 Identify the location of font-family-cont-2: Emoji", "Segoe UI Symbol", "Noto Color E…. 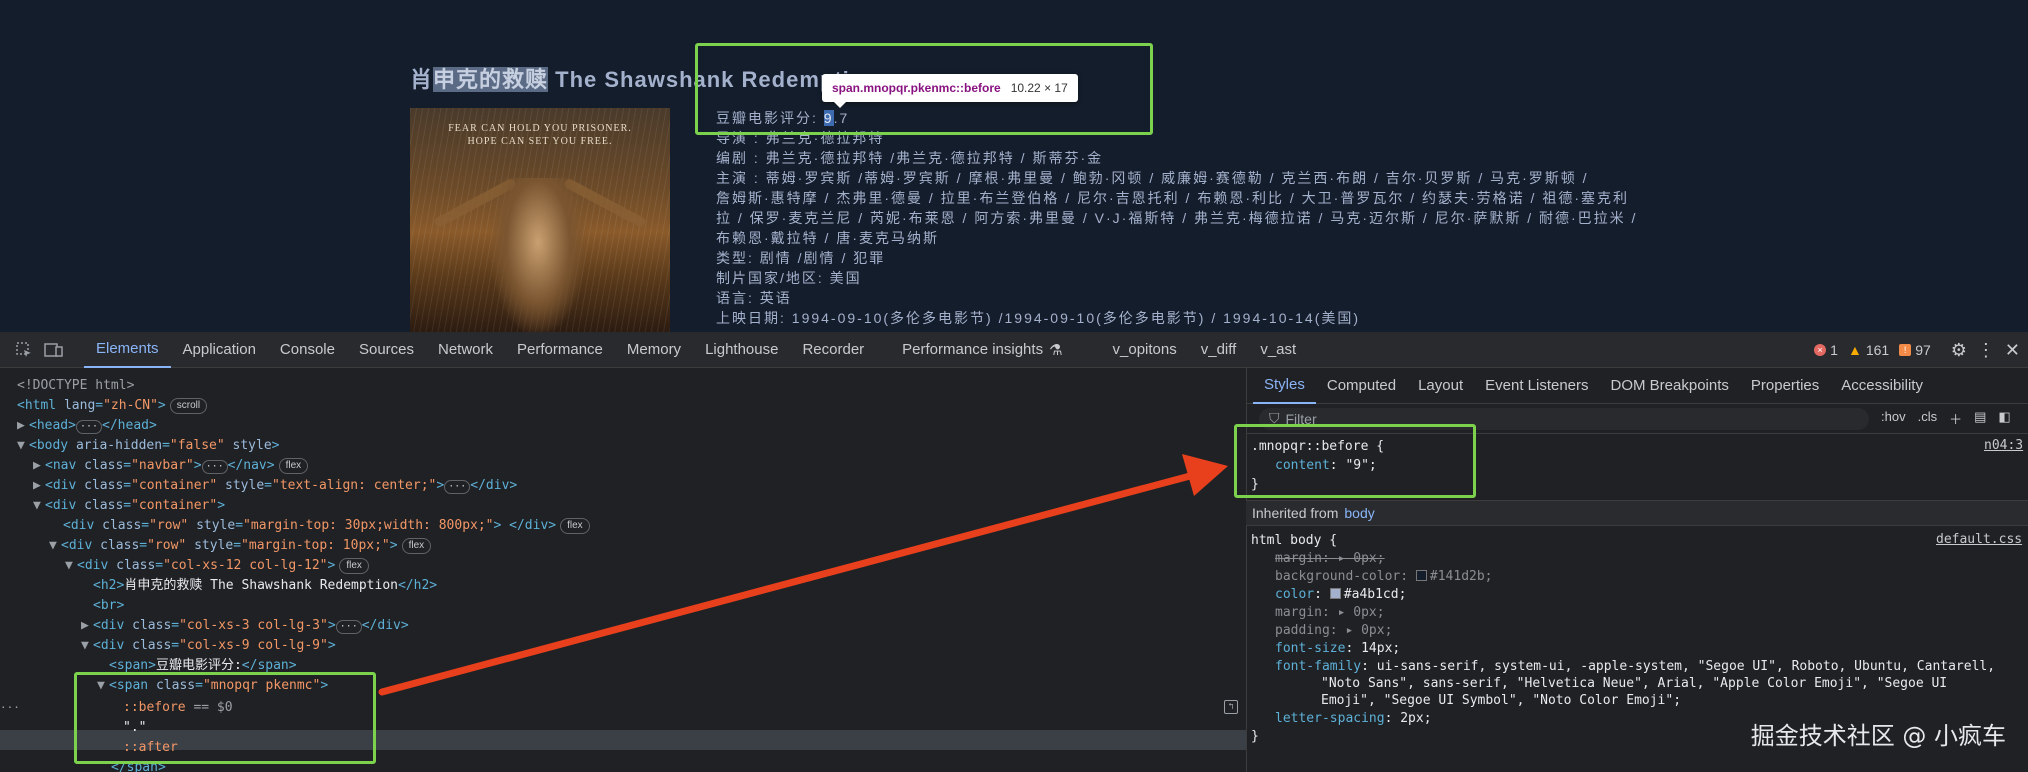
(1501, 700).